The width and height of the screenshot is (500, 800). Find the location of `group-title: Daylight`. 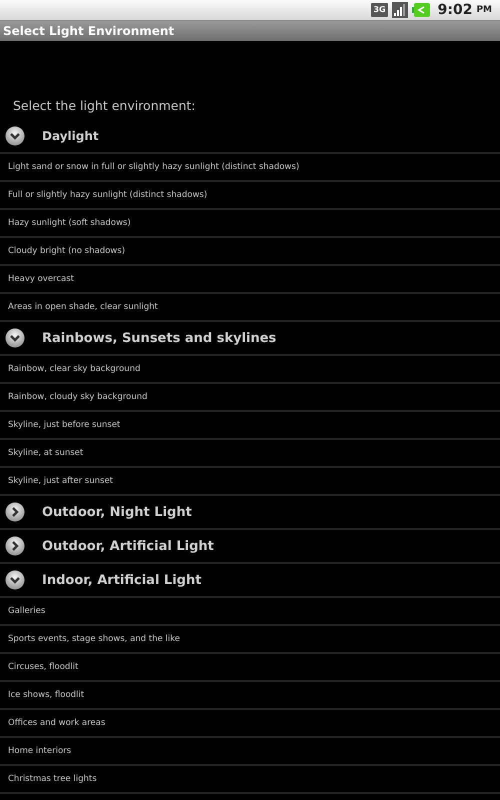

group-title: Daylight is located at coordinates (70, 136).